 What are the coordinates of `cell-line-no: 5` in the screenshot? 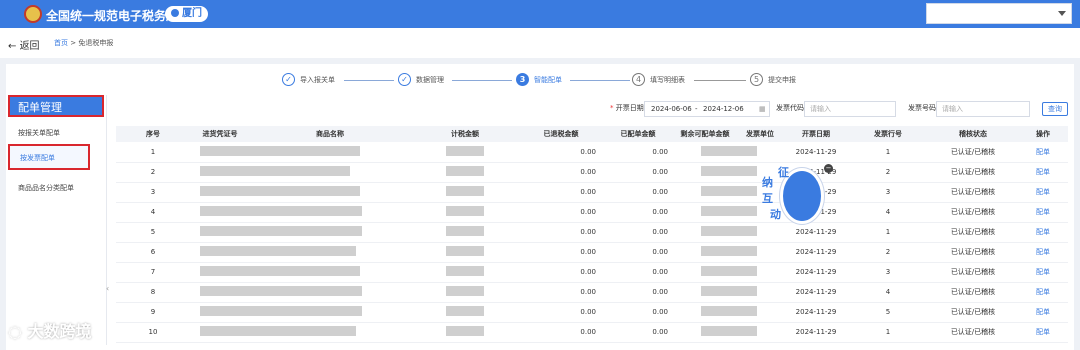 It's located at (888, 312).